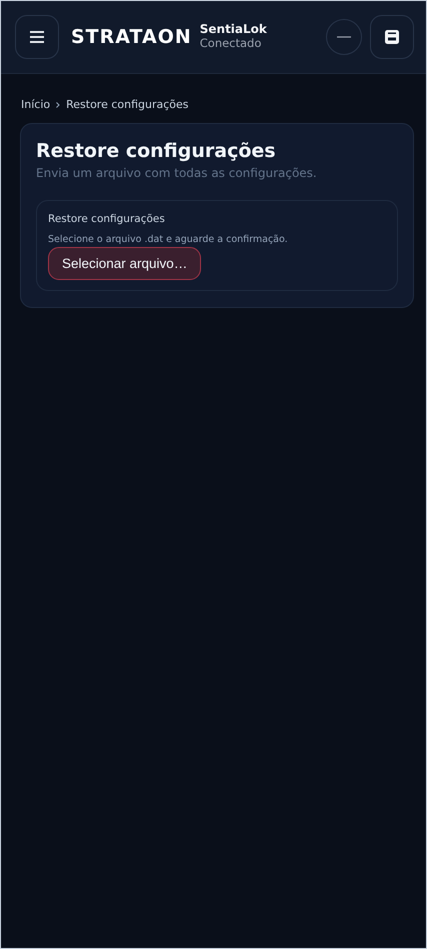 This screenshot has width=427, height=949. I want to click on save-button, so click(392, 37).